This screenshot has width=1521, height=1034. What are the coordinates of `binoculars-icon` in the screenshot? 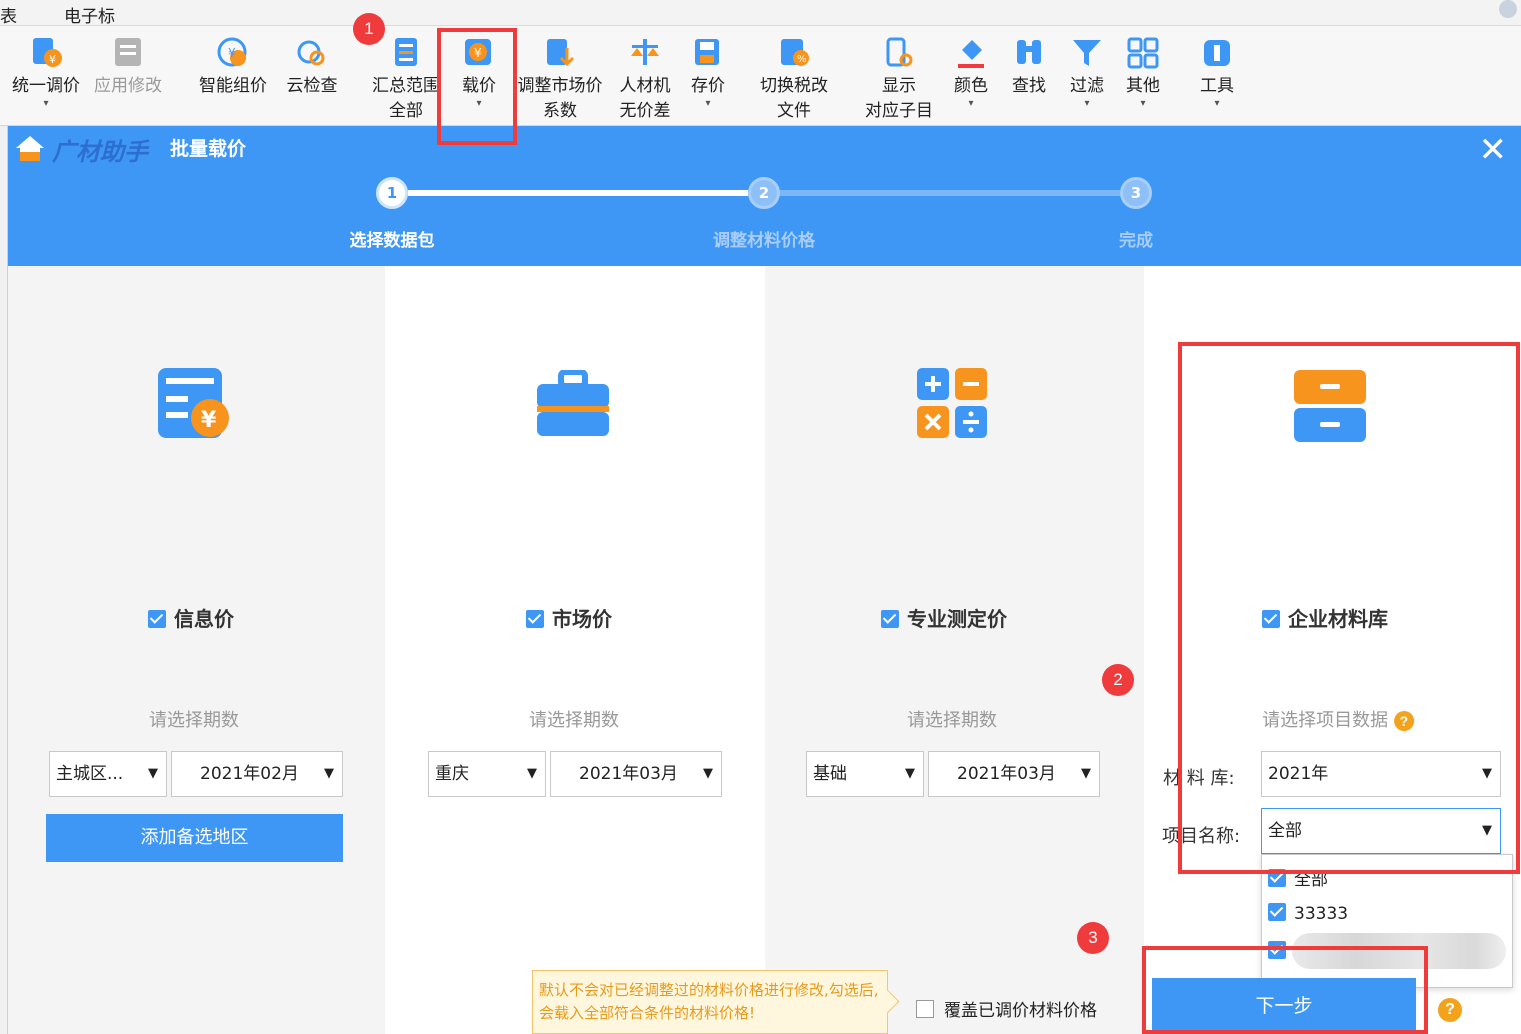 It's located at (1029, 53).